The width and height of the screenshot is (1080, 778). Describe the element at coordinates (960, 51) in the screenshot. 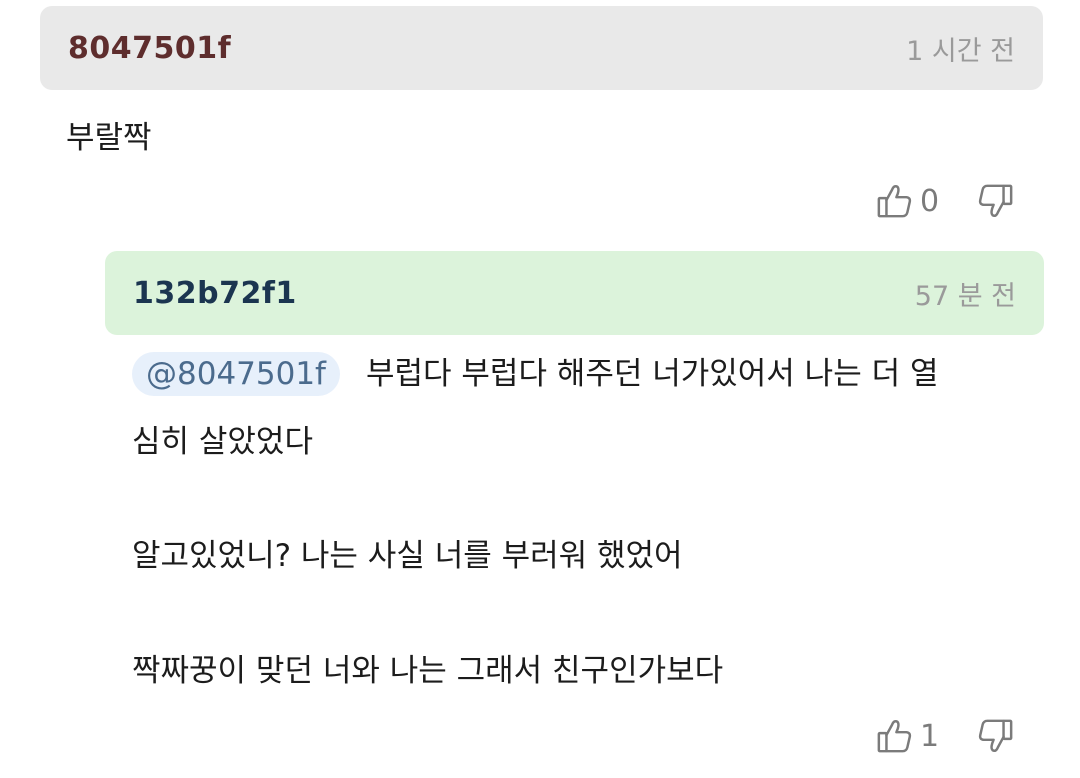

I see `comment-timestamp: 1 시간 전` at that location.